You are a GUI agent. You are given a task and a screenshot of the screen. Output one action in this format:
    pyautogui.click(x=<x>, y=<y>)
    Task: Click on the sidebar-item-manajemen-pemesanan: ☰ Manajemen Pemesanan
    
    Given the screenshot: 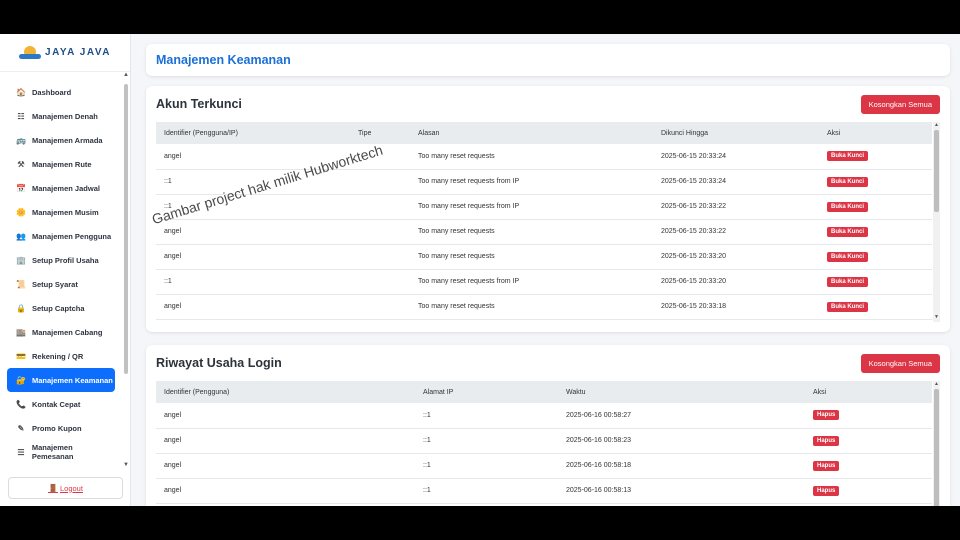 What is the action you would take?
    pyautogui.click(x=57, y=452)
    